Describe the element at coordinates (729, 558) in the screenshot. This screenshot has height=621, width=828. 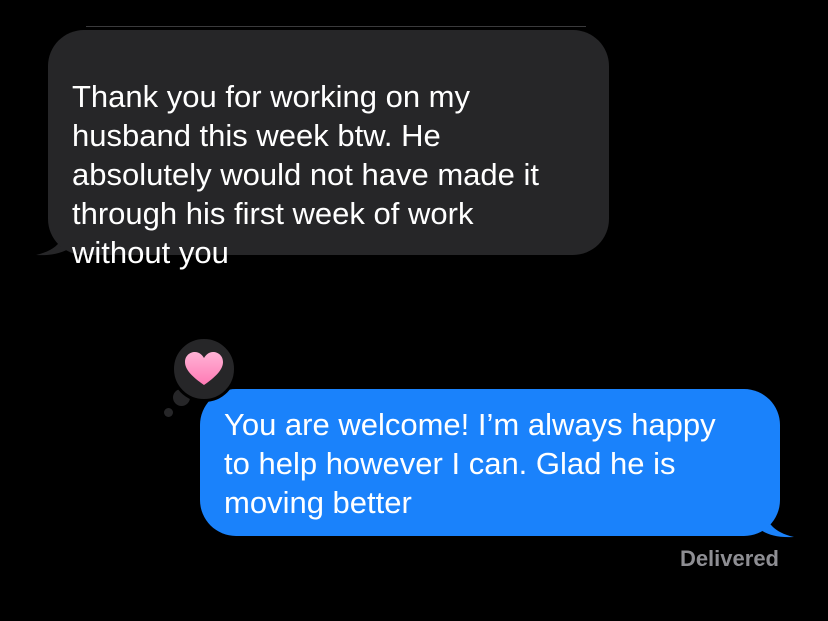
I see `delivered-status: Delivered` at that location.